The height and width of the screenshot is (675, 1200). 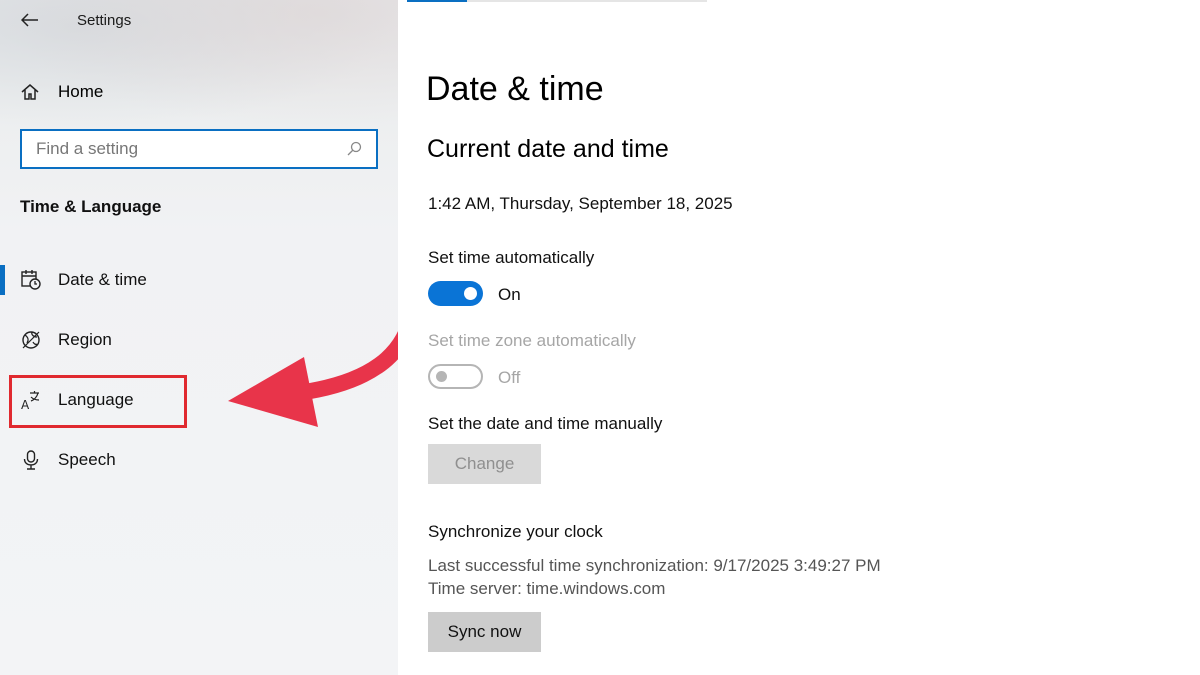 What do you see at coordinates (484, 632) in the screenshot?
I see `sync-now-button: Sync now` at bounding box center [484, 632].